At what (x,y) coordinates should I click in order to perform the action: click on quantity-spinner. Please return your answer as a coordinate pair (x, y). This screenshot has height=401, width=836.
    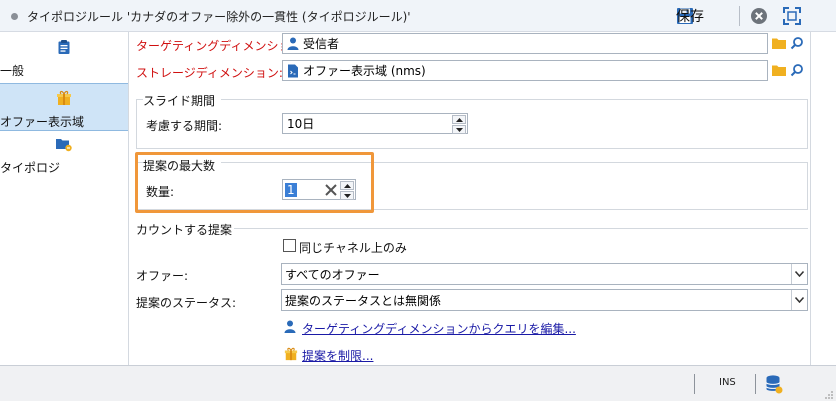
    Looking at the image, I should click on (347, 190).